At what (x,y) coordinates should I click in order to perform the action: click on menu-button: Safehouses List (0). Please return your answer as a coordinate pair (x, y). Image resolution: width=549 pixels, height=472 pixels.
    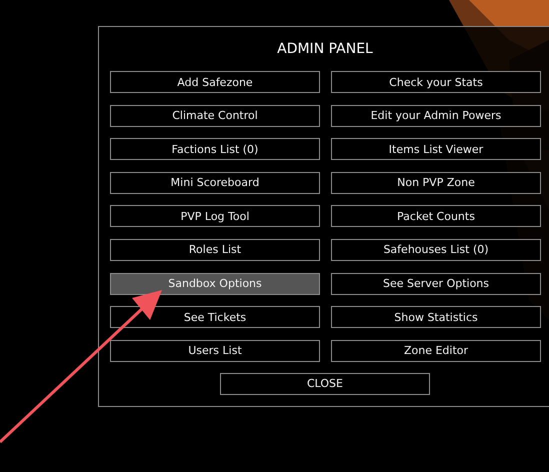
    Looking at the image, I should click on (436, 249).